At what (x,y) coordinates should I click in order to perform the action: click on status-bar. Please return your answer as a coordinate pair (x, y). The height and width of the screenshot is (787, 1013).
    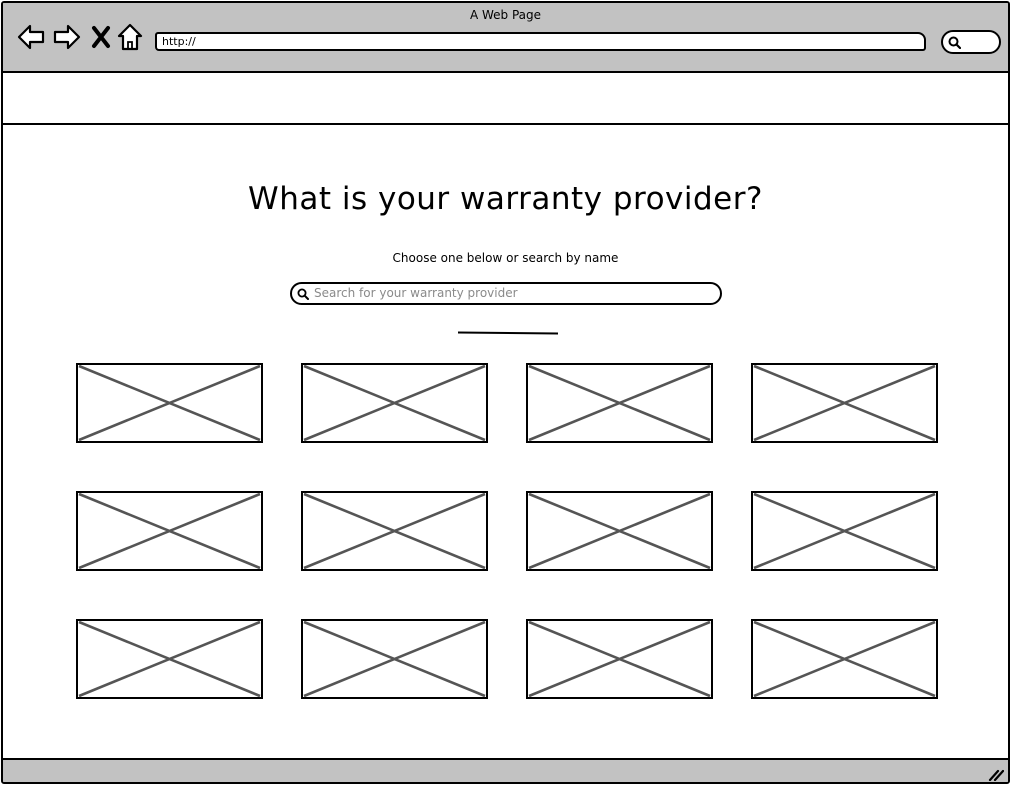
    Looking at the image, I should click on (505, 770).